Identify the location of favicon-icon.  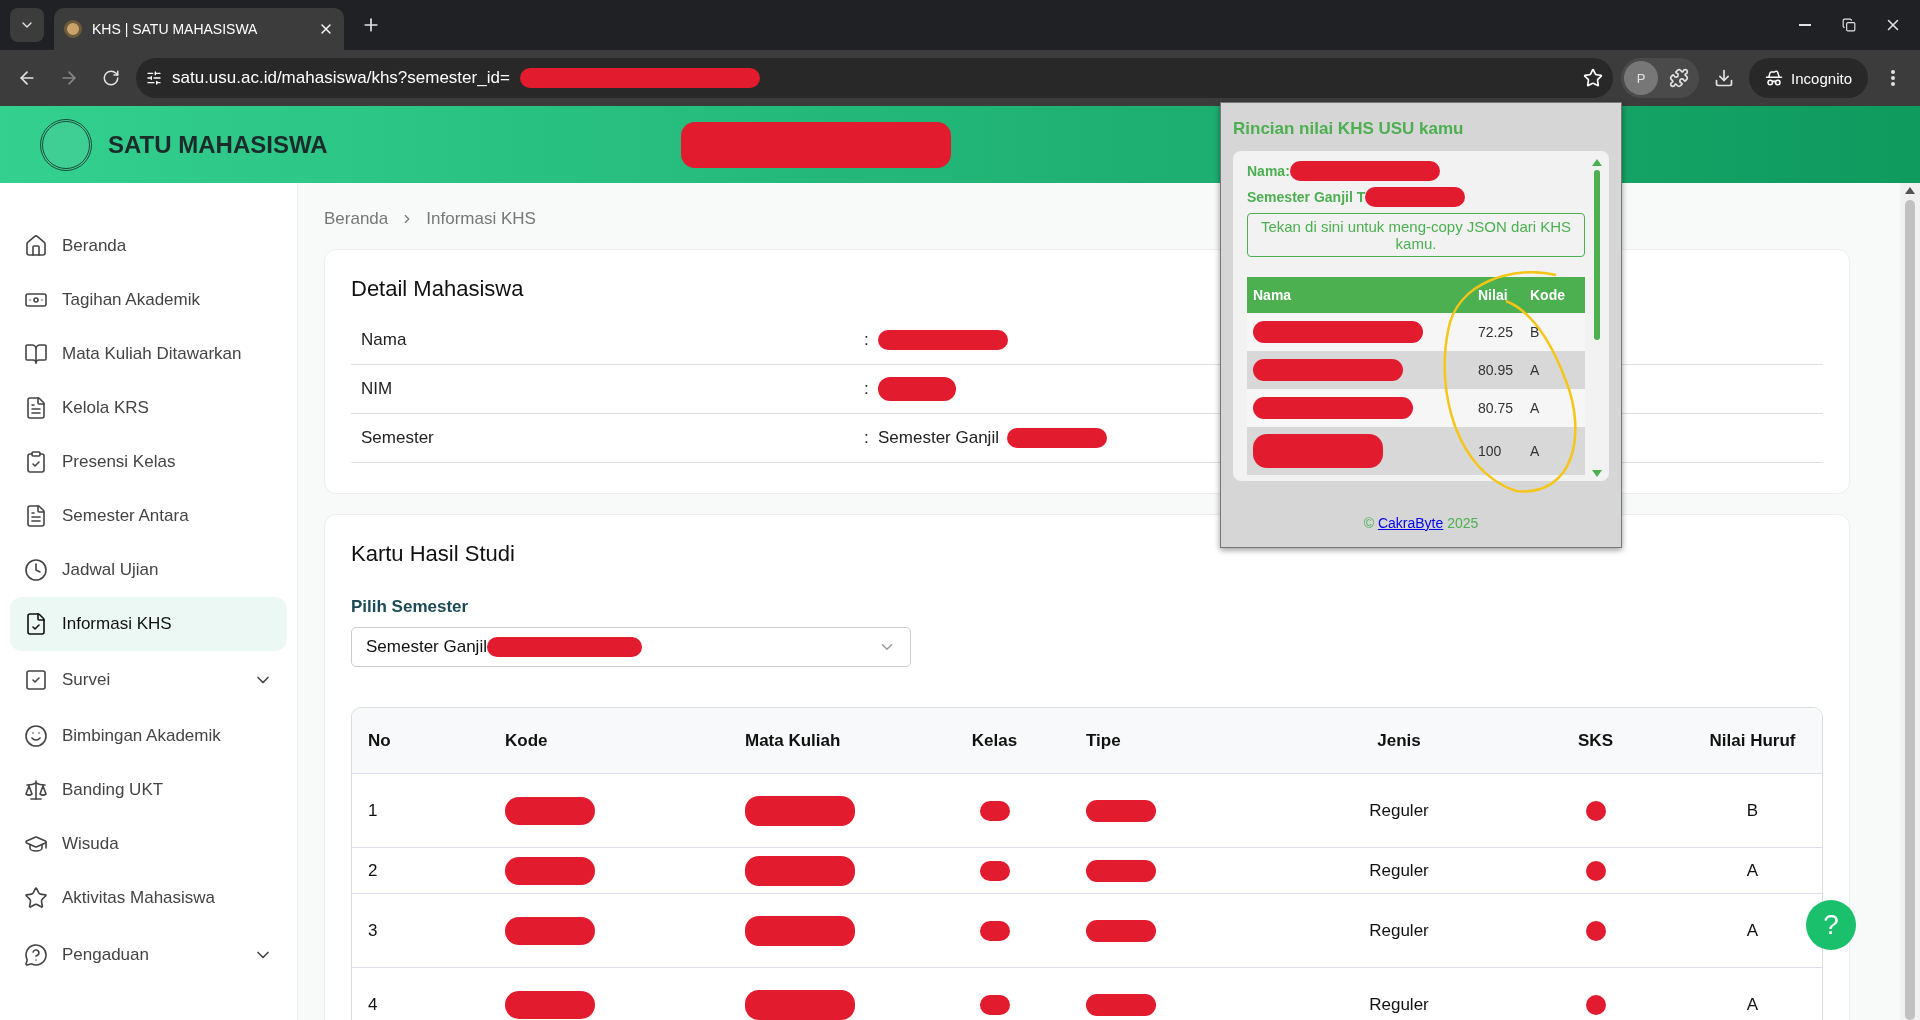
(73, 29).